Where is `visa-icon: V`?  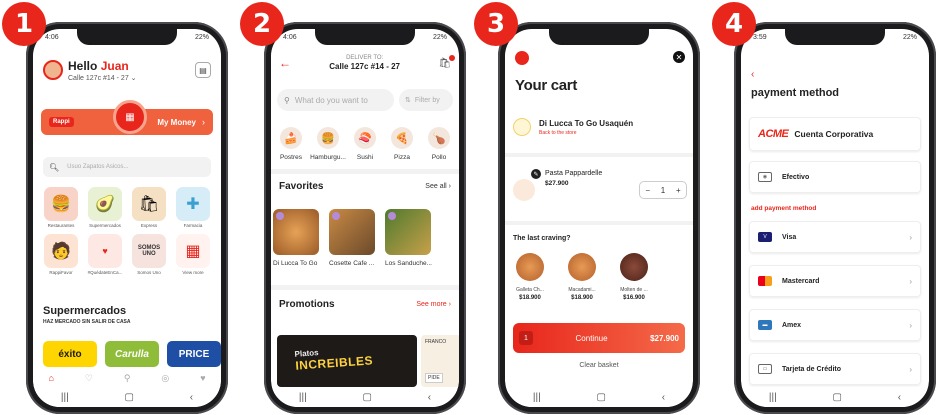
visa-icon: V is located at coordinates (765, 237).